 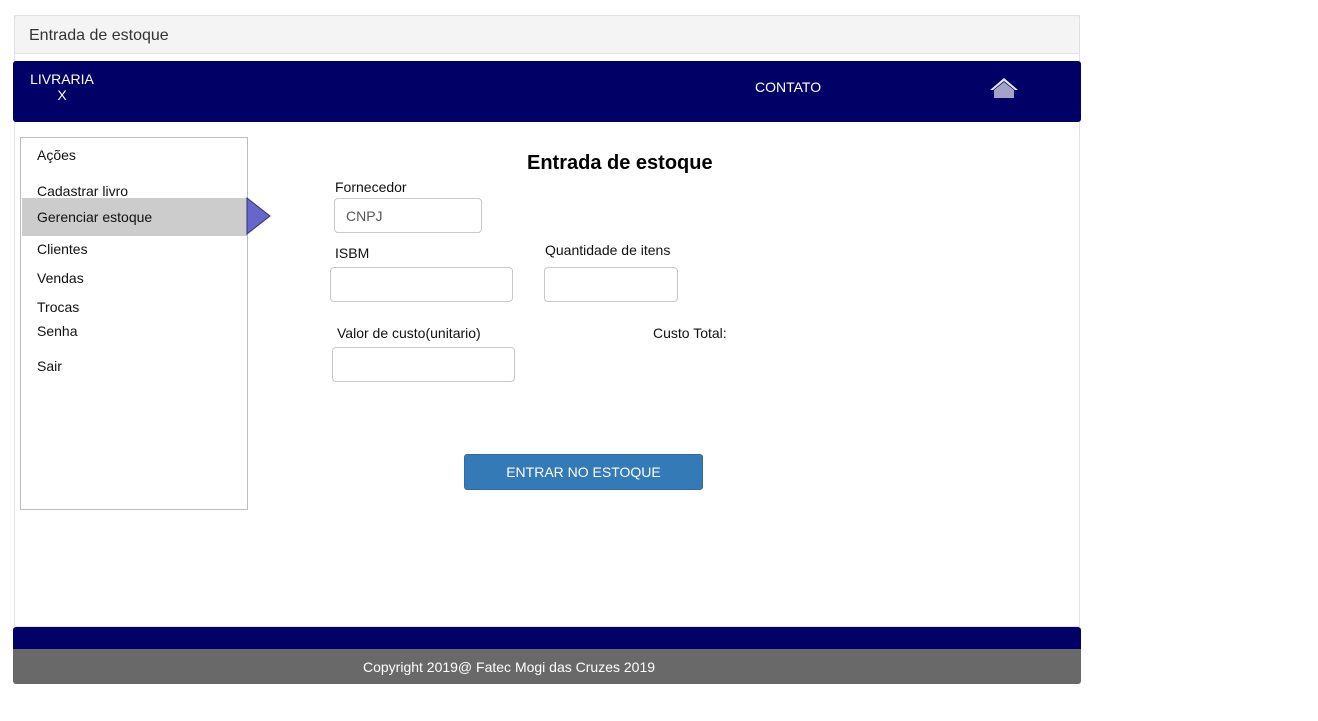 What do you see at coordinates (788, 87) in the screenshot?
I see `contact-link: CONTATO` at bounding box center [788, 87].